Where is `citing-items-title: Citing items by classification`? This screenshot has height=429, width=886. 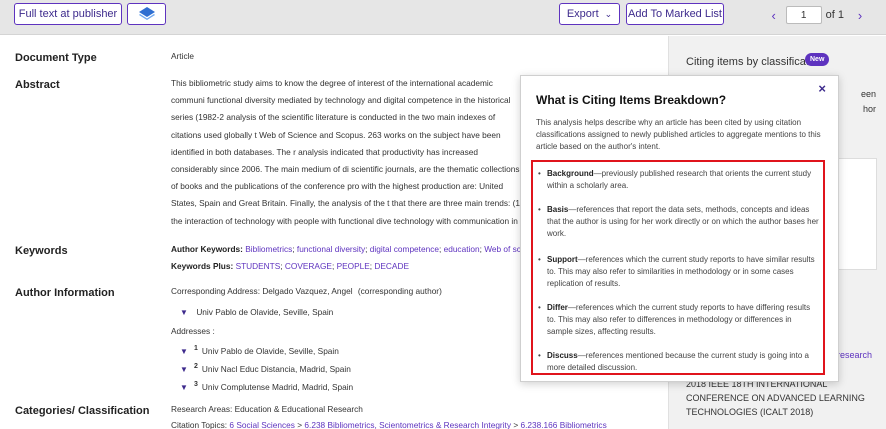 citing-items-title: Citing items by classification is located at coordinates (755, 62).